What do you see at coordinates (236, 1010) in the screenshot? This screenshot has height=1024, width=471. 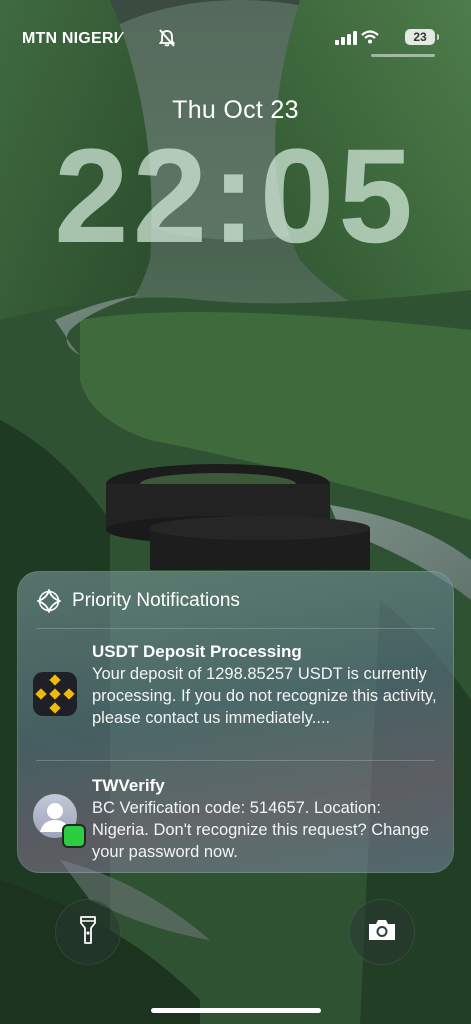 I see `home-indicator` at bounding box center [236, 1010].